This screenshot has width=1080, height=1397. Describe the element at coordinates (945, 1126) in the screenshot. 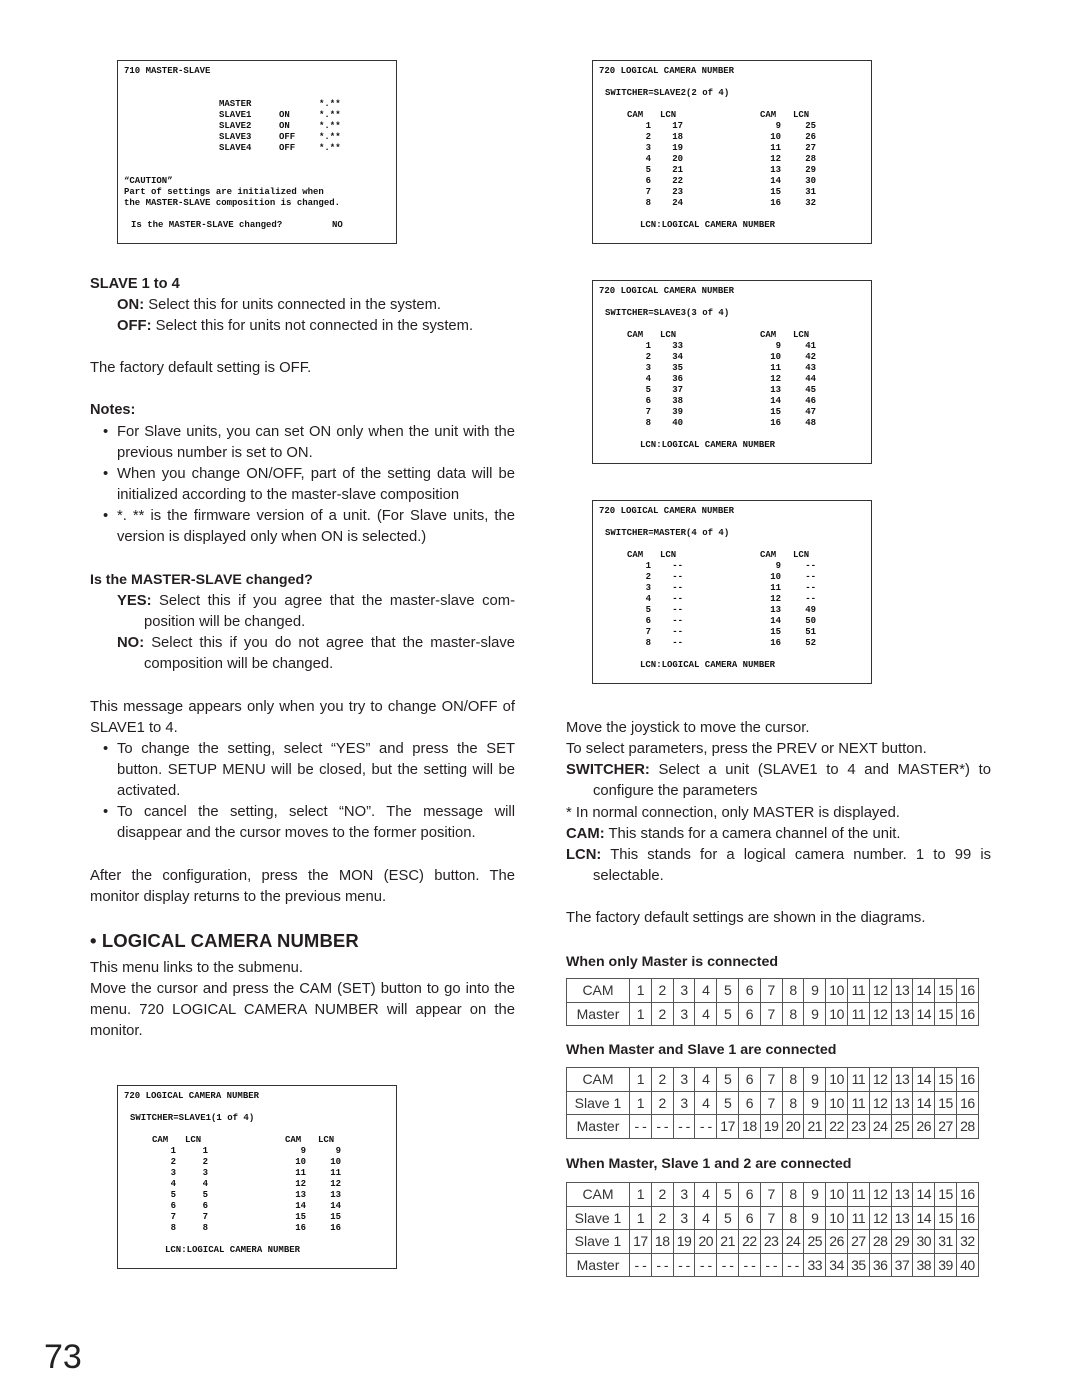

I see `table-cell: 27` at that location.